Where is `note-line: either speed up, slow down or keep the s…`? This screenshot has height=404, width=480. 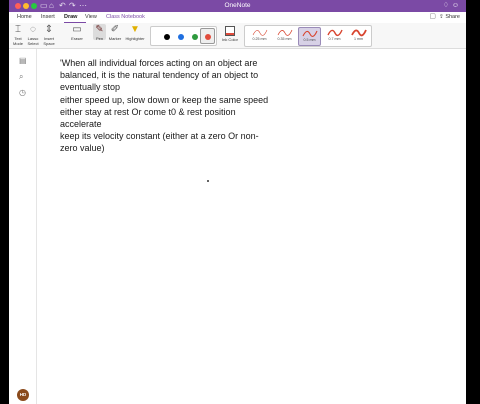 note-line: either speed up, slow down or keep the s… is located at coordinates (175, 100).